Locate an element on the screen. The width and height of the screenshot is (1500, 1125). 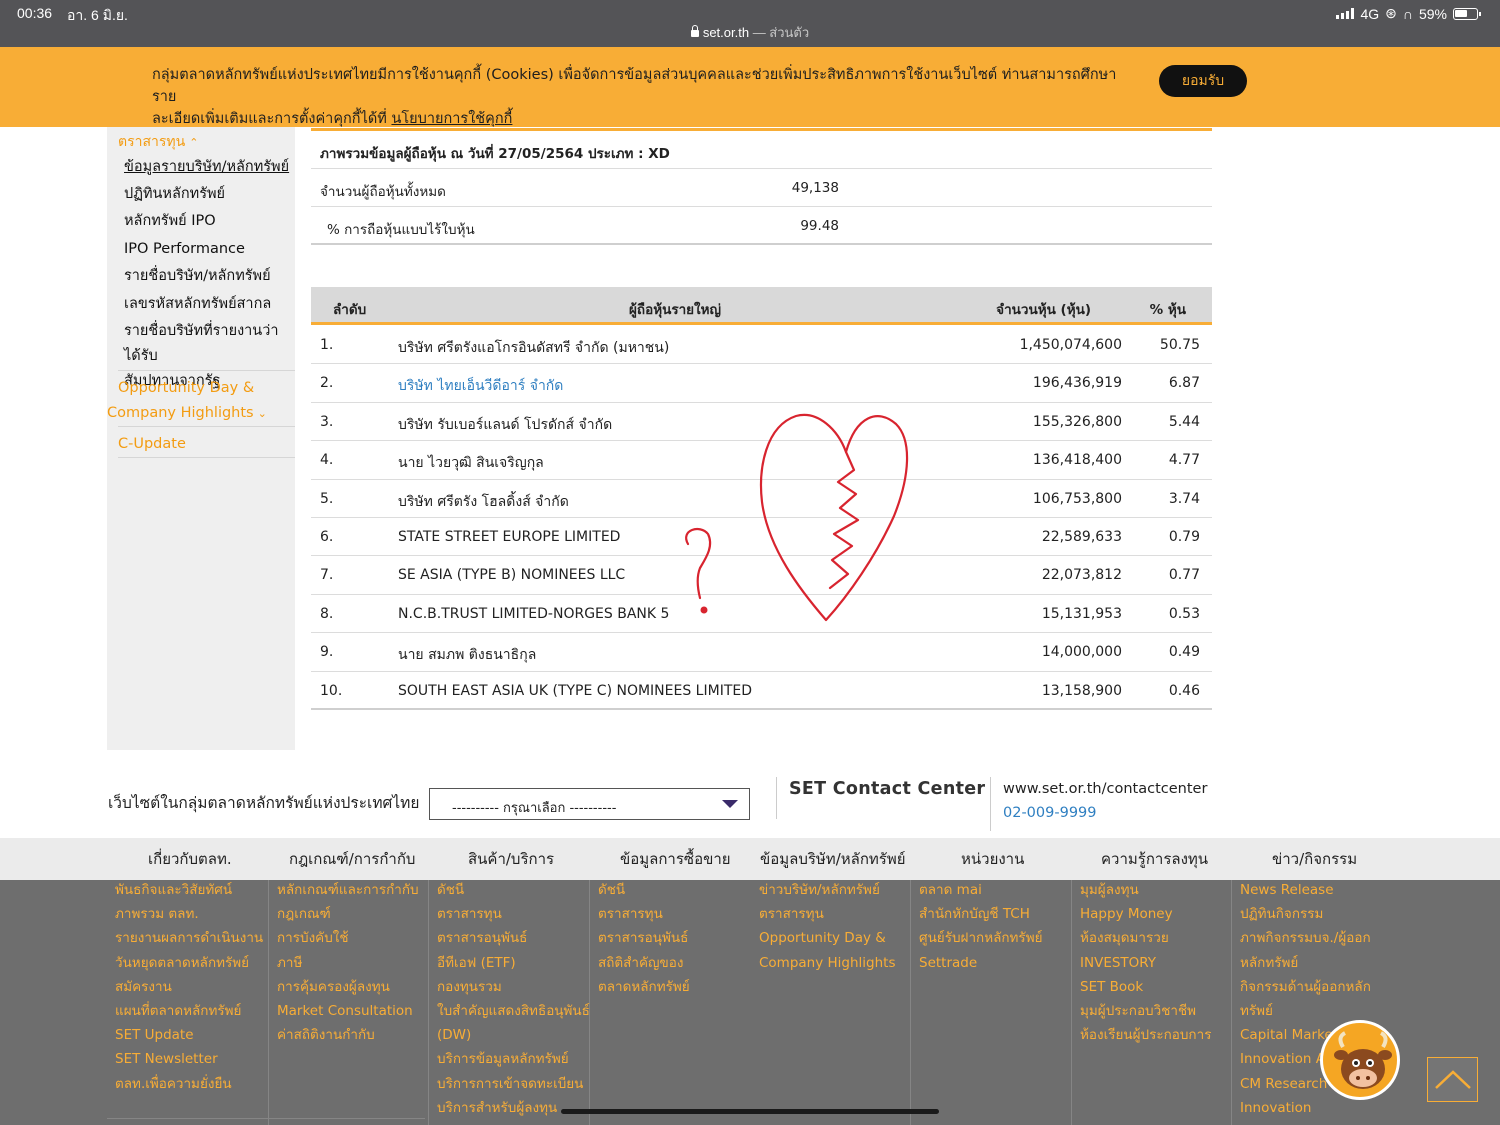
footer-link: สถิติสำคัญของ is located at coordinates (640, 963).